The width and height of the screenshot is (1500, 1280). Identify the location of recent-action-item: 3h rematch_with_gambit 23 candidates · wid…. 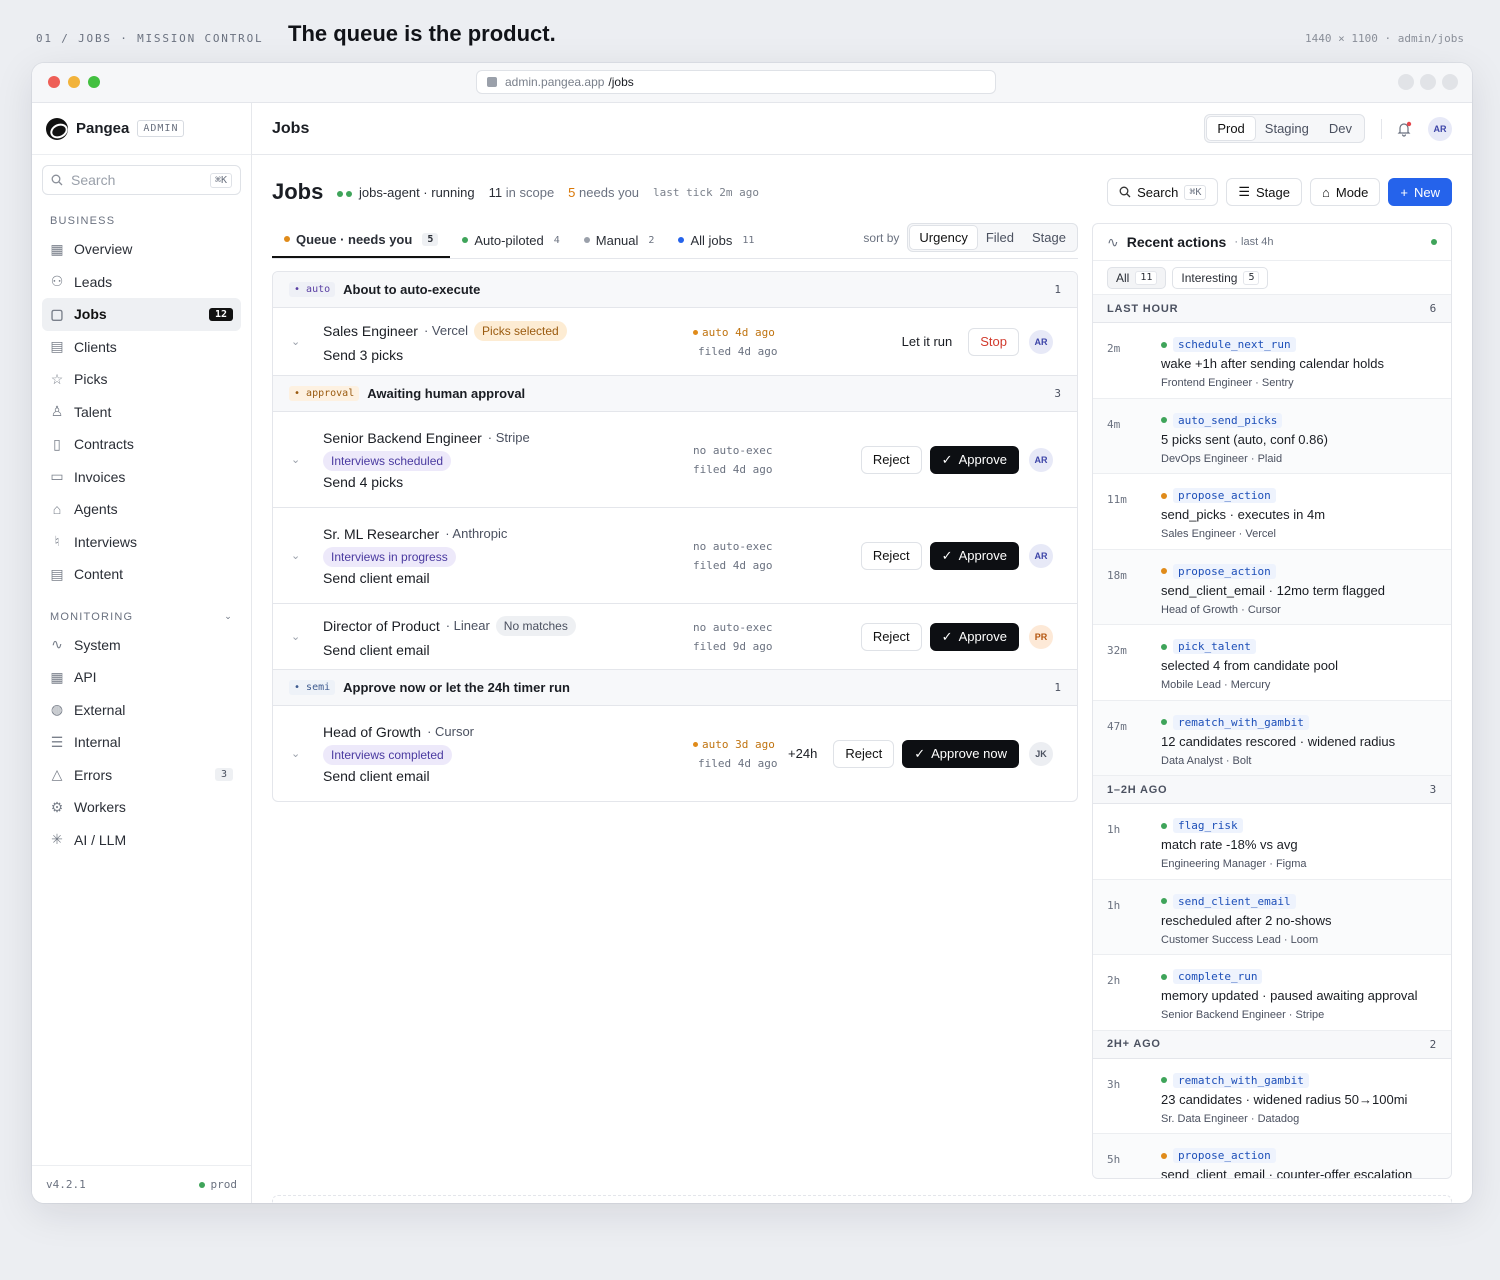
(1272, 1096).